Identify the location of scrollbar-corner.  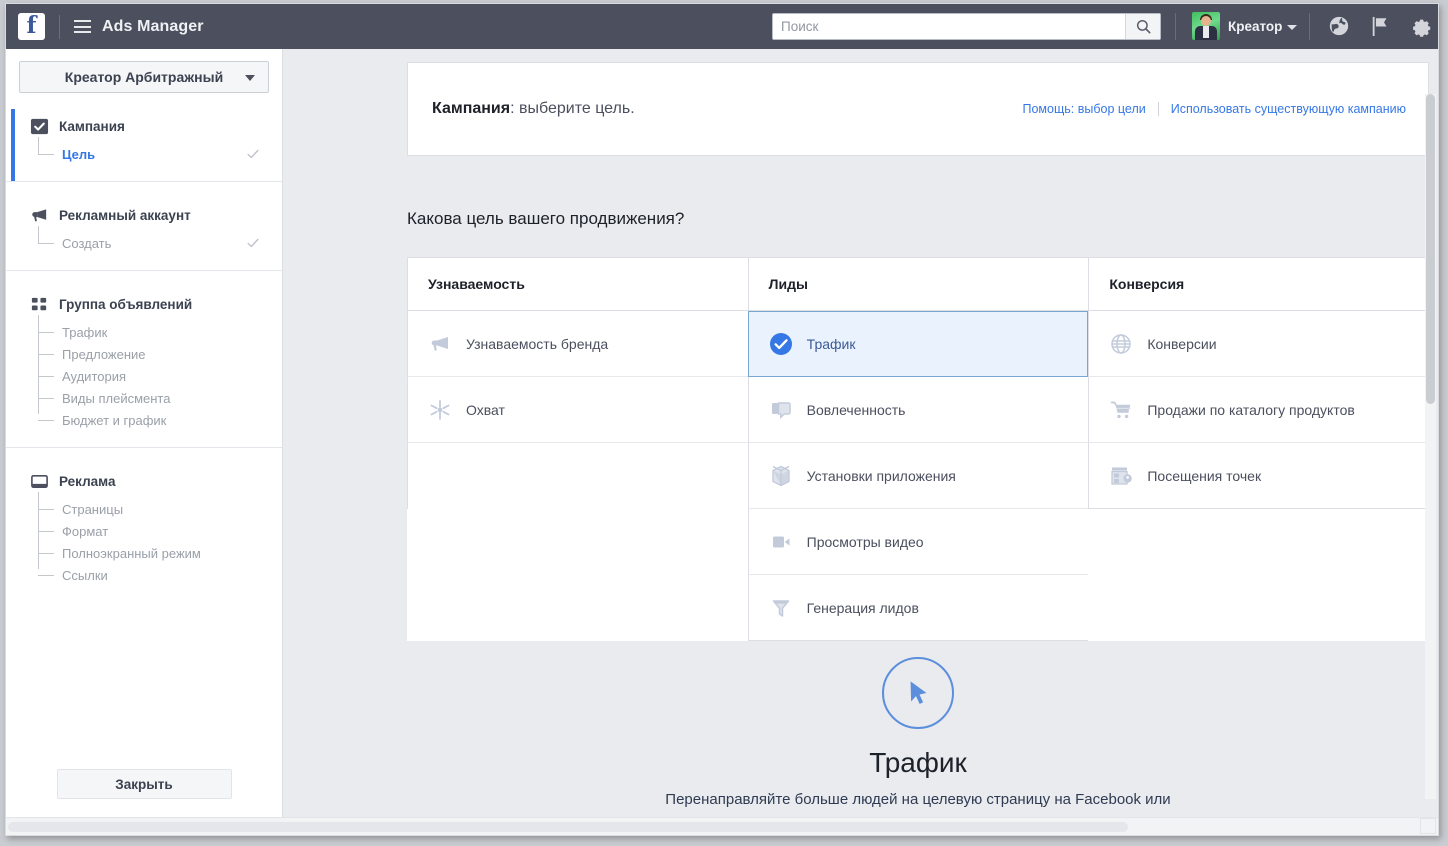
(1428, 826).